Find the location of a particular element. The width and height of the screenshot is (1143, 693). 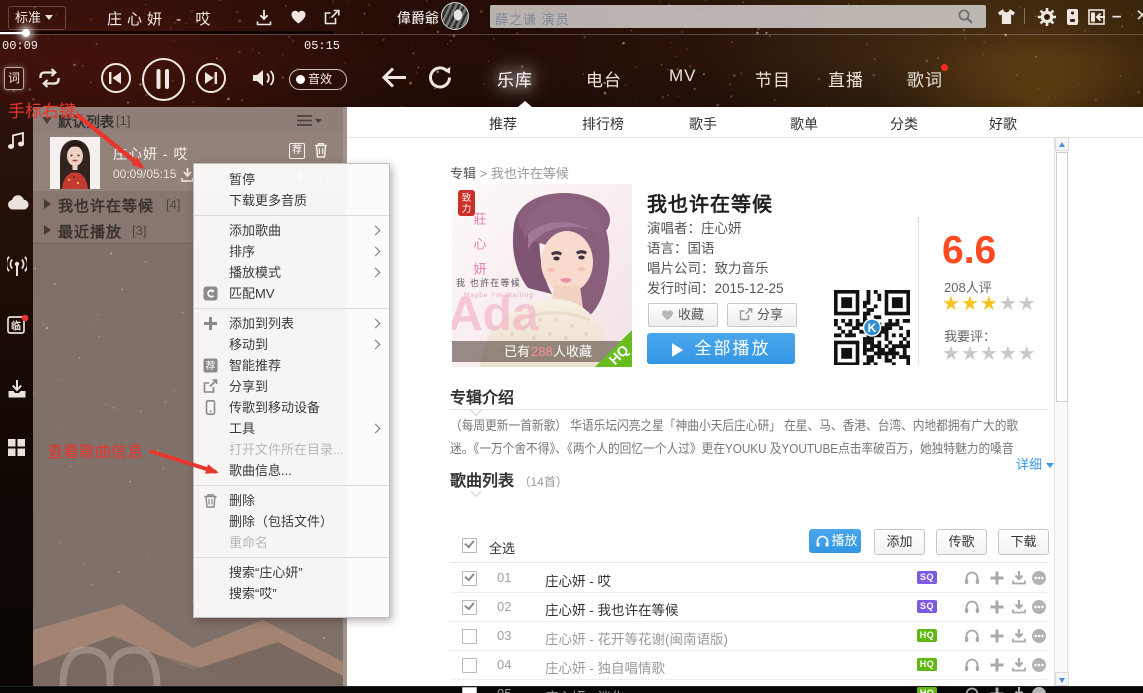

nav-tab-programs: 节目 is located at coordinates (773, 78).